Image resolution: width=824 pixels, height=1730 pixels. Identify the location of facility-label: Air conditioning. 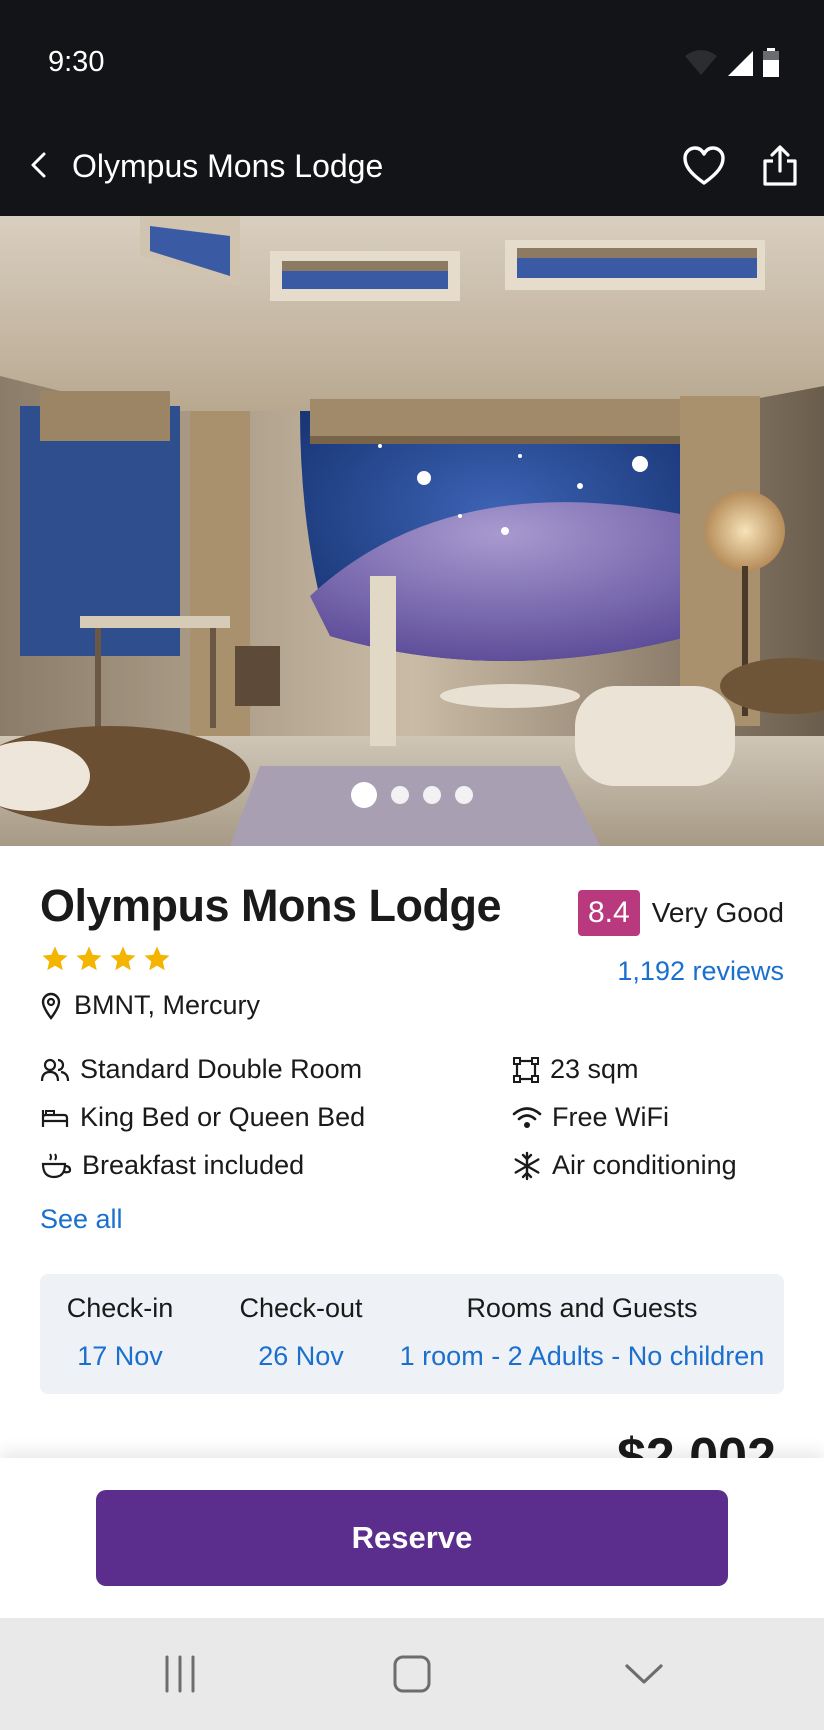
(644, 1165).